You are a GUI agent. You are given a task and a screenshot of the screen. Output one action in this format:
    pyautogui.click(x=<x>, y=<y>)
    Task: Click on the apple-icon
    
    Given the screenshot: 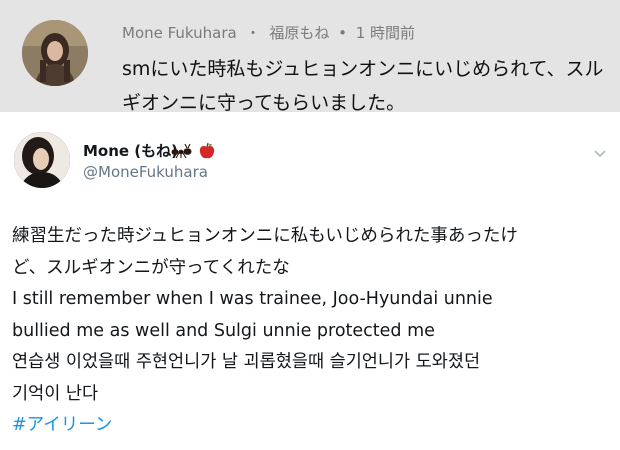 What is the action you would take?
    pyautogui.click(x=207, y=150)
    